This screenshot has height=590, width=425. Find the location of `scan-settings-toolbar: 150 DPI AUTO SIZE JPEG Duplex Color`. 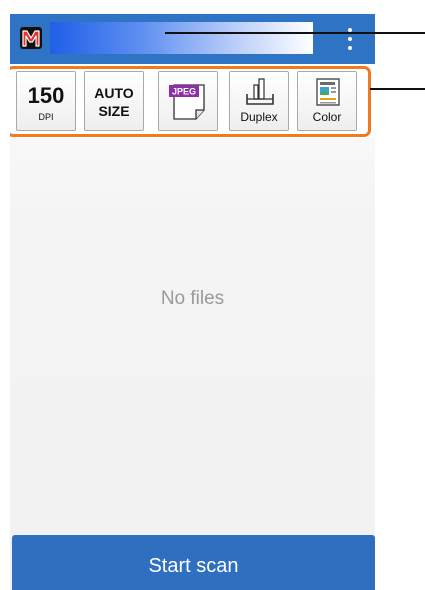

scan-settings-toolbar: 150 DPI AUTO SIZE JPEG Duplex Color is located at coordinates (192, 101).